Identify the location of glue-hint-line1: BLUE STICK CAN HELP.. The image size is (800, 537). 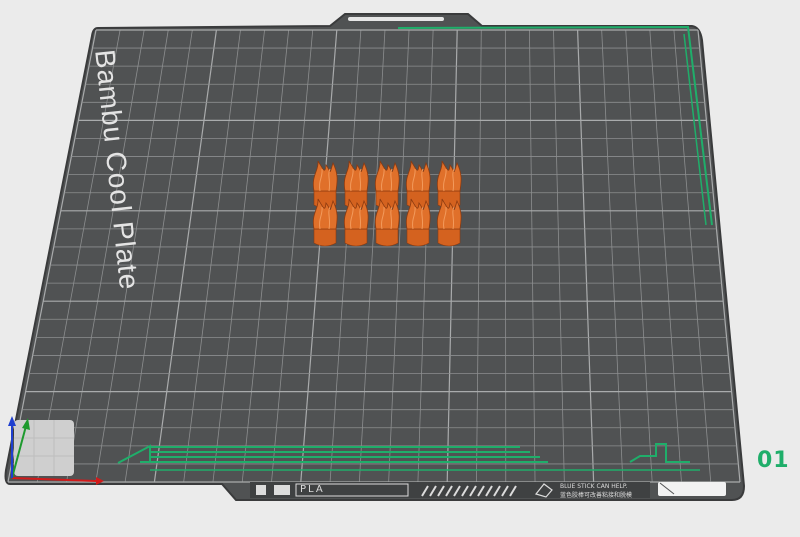
(594, 486).